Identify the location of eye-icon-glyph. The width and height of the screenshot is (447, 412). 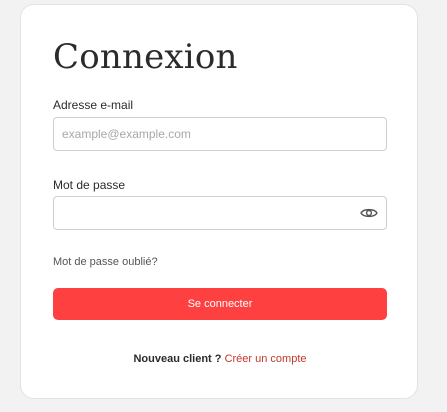
(369, 213).